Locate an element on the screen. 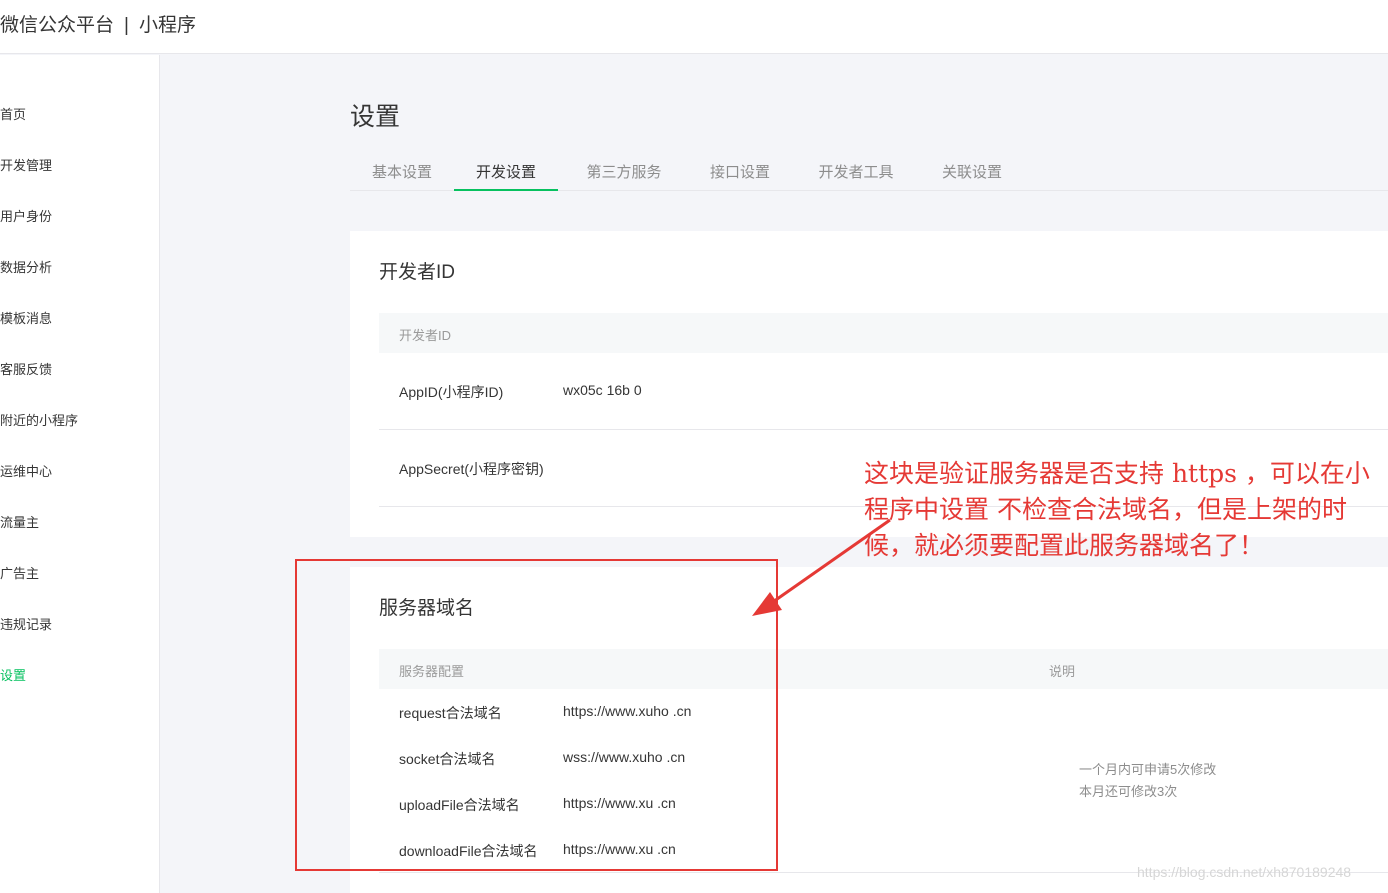 Image resolution: width=1388 pixels, height=893 pixels. tab-bar: 基本设置 开发设置 第三方服务 接口设置 开发者工具 关联设置 is located at coordinates (869, 169).